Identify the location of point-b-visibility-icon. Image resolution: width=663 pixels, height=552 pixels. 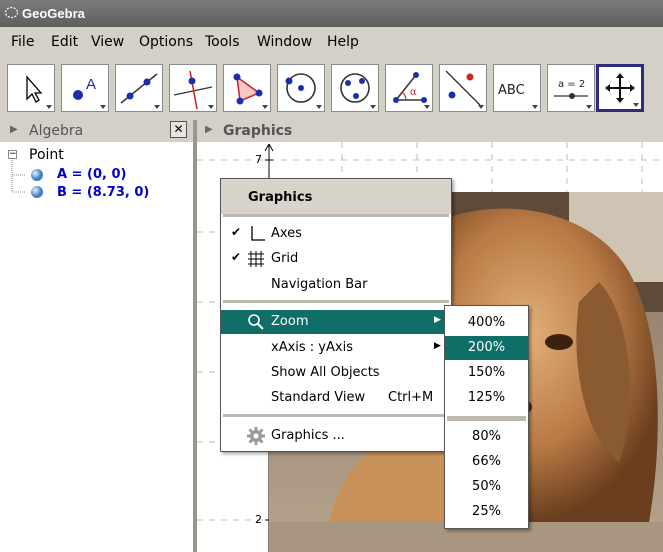
(37, 192).